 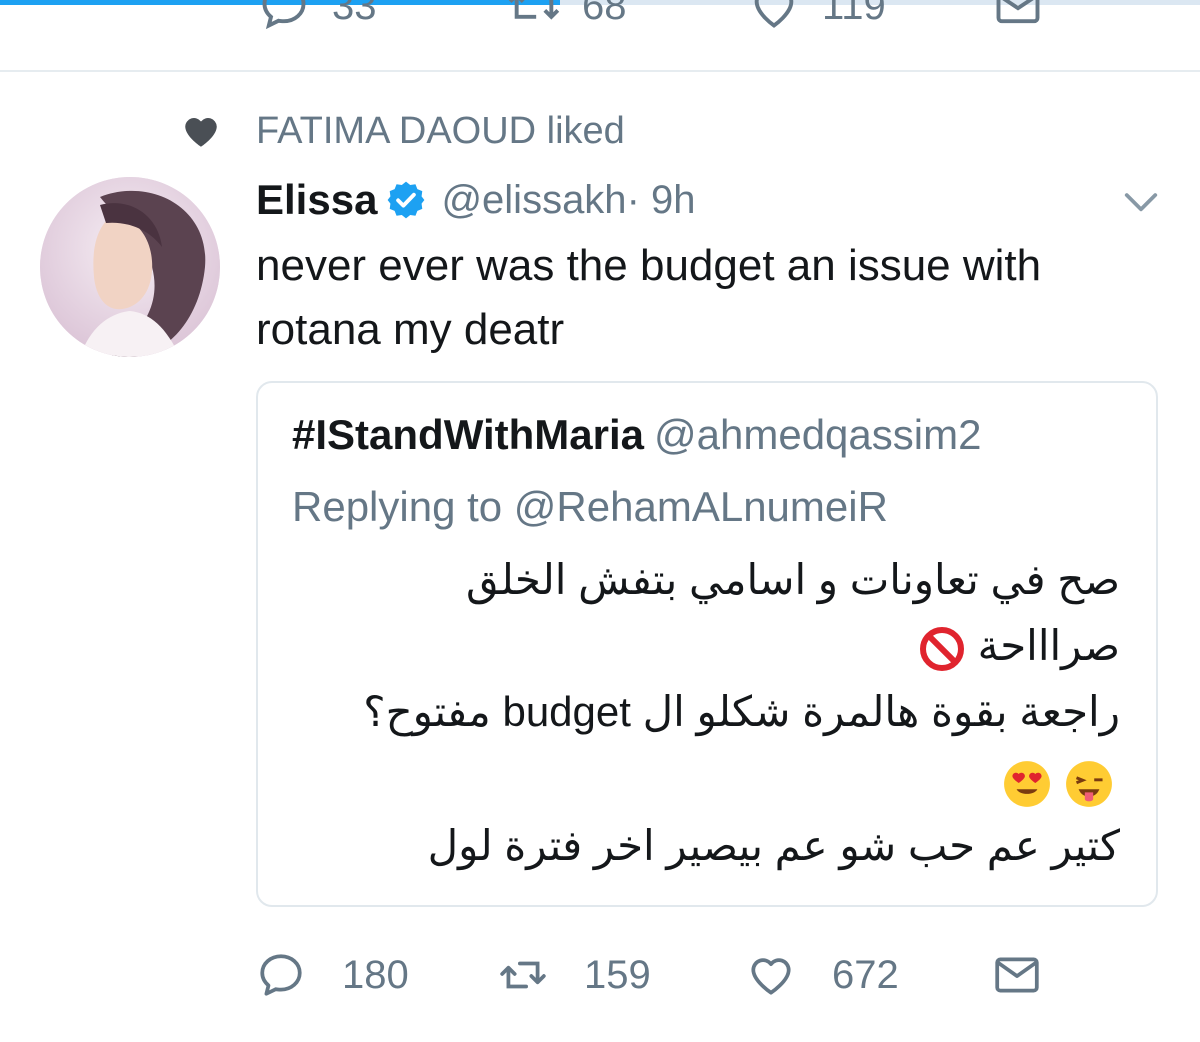 What do you see at coordinates (1089, 783) in the screenshot?
I see `winking-tongue-emoji-icon` at bounding box center [1089, 783].